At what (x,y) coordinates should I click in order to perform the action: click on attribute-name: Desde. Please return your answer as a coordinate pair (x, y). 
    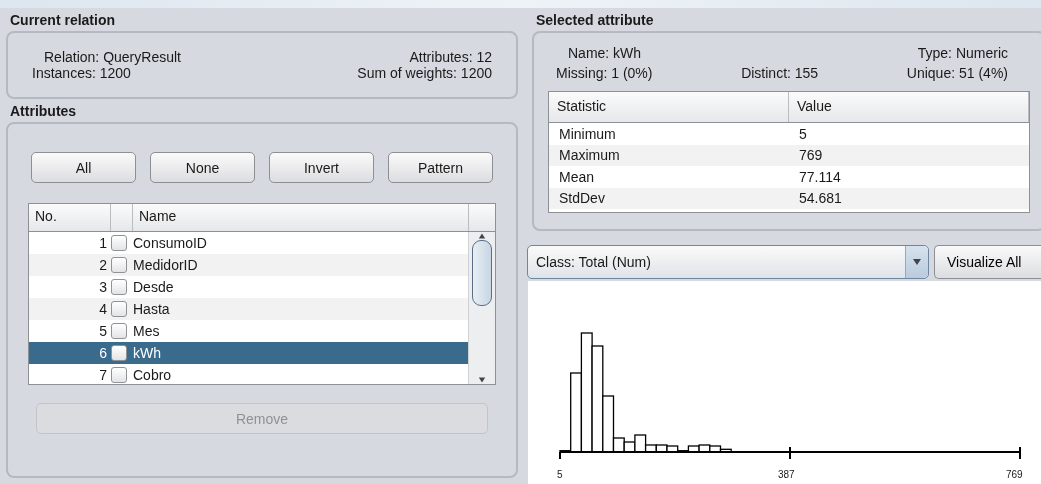
    Looking at the image, I should click on (153, 287).